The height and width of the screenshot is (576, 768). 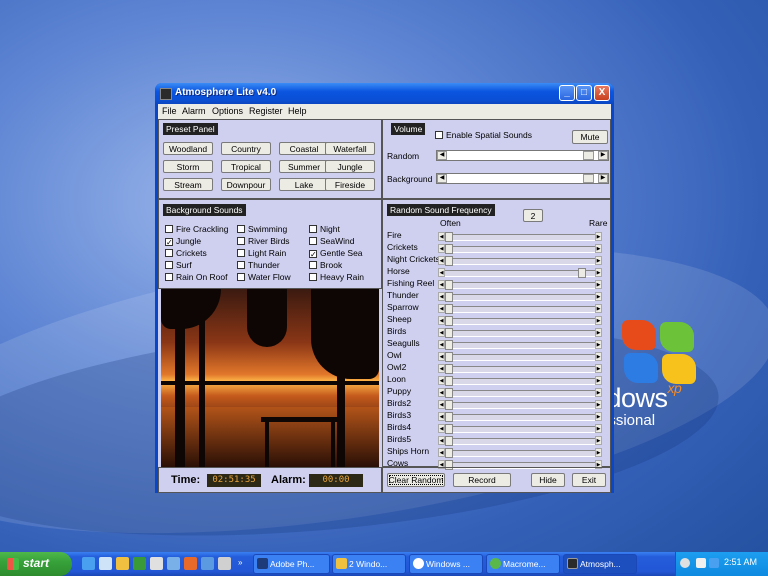 I want to click on document-icon, so click(x=156, y=563).